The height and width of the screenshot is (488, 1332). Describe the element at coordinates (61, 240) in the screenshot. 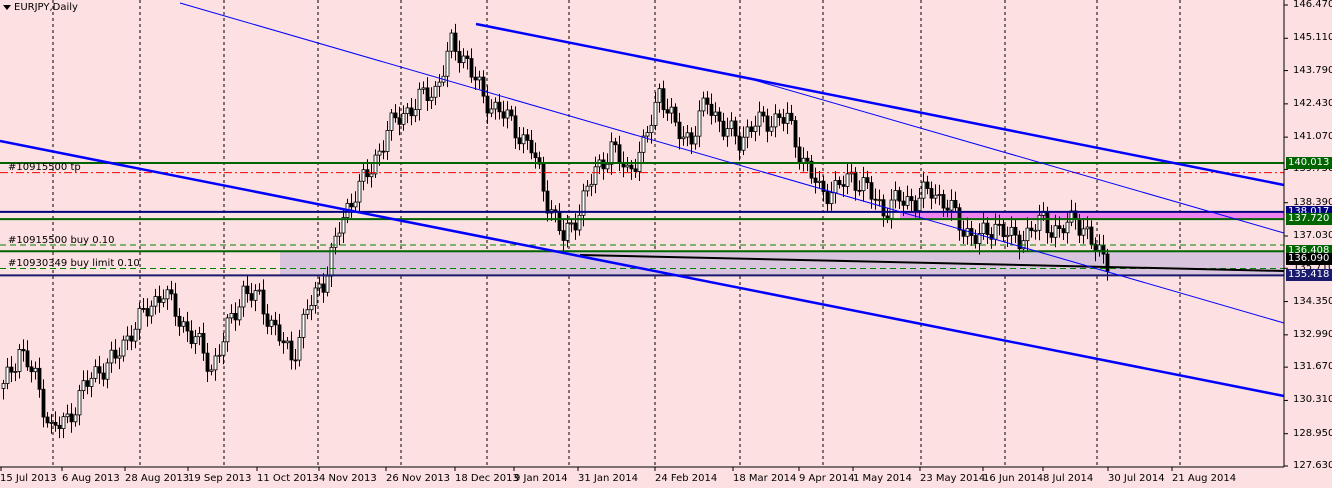

I see `order-label-buy: #10915500 buy 0.10` at that location.